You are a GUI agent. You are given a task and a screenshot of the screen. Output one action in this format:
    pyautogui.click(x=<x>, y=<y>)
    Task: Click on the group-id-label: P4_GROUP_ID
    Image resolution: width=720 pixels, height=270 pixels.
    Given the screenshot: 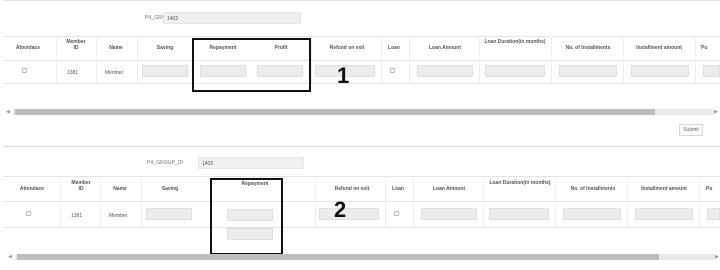 What is the action you would take?
    pyautogui.click(x=165, y=163)
    